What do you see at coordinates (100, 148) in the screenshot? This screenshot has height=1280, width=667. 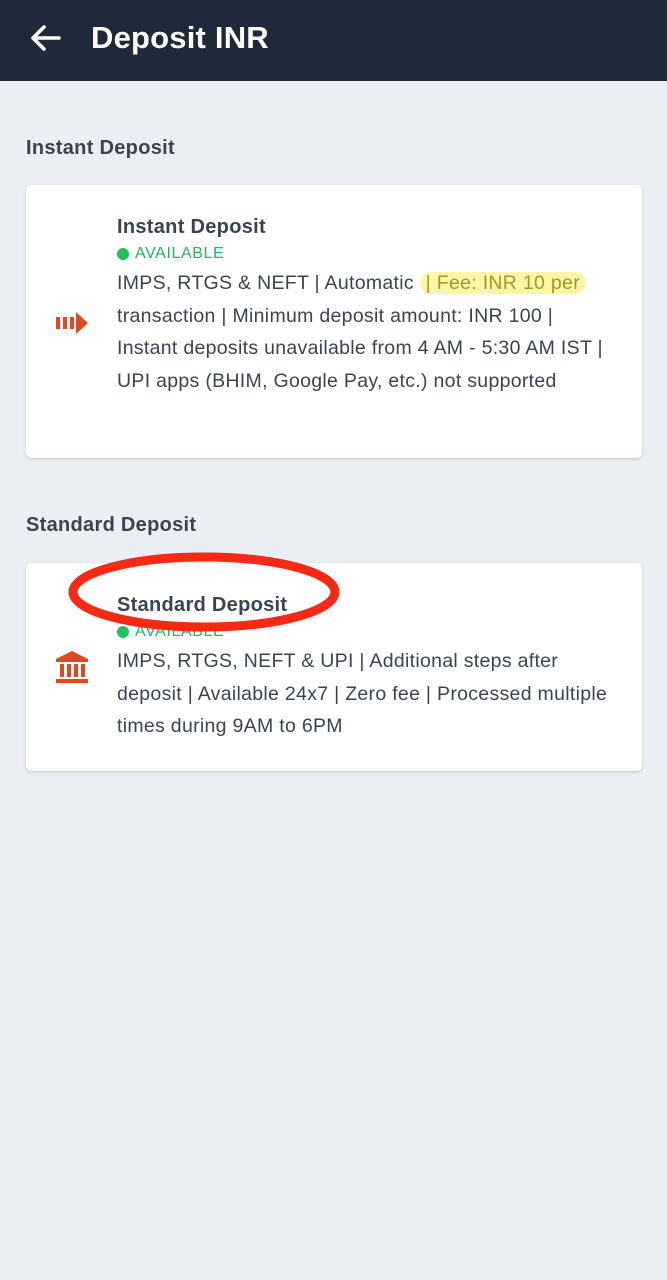 I see `section-heading-instant: Instant Deposit` at bounding box center [100, 148].